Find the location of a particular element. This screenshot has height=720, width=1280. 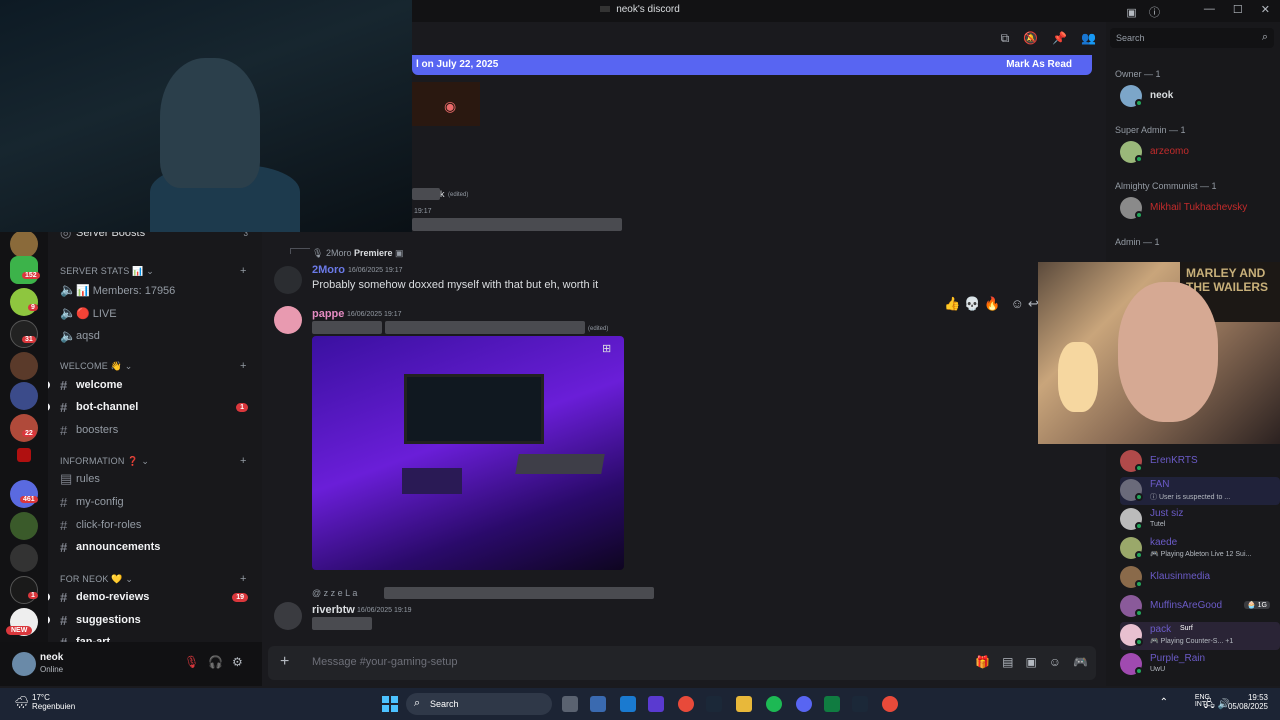

mark-as-read-button: Mark As Read is located at coordinates (1039, 64).